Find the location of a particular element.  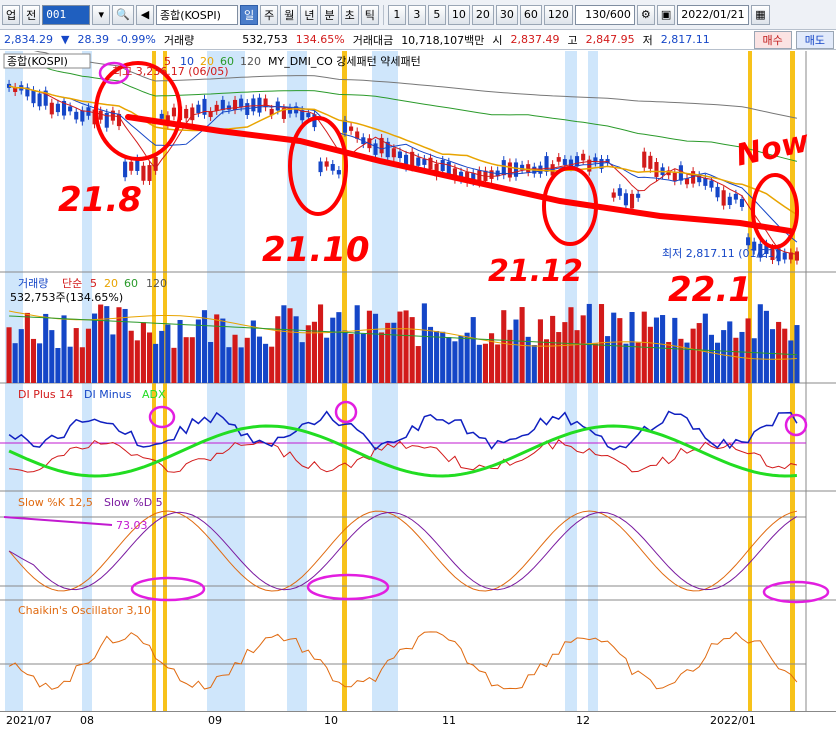

buy-button: 매수 is located at coordinates (772, 39).